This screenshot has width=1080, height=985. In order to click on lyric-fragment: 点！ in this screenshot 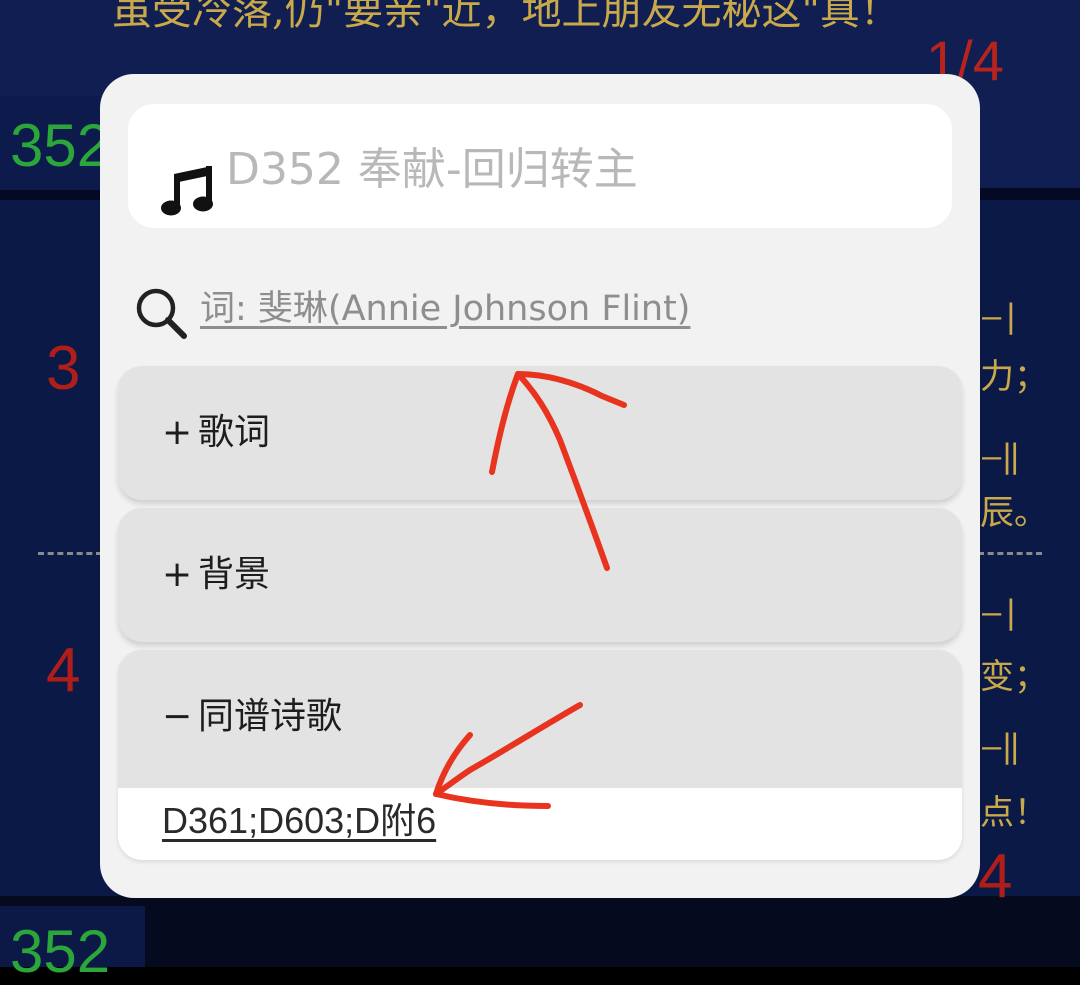, I will do `click(1014, 813)`.